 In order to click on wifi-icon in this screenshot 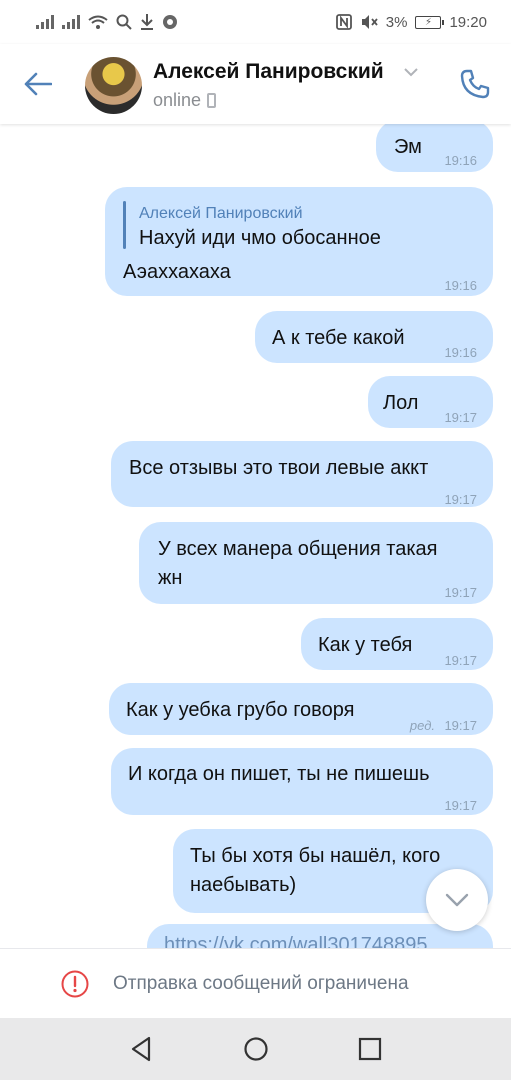, I will do `click(98, 22)`.